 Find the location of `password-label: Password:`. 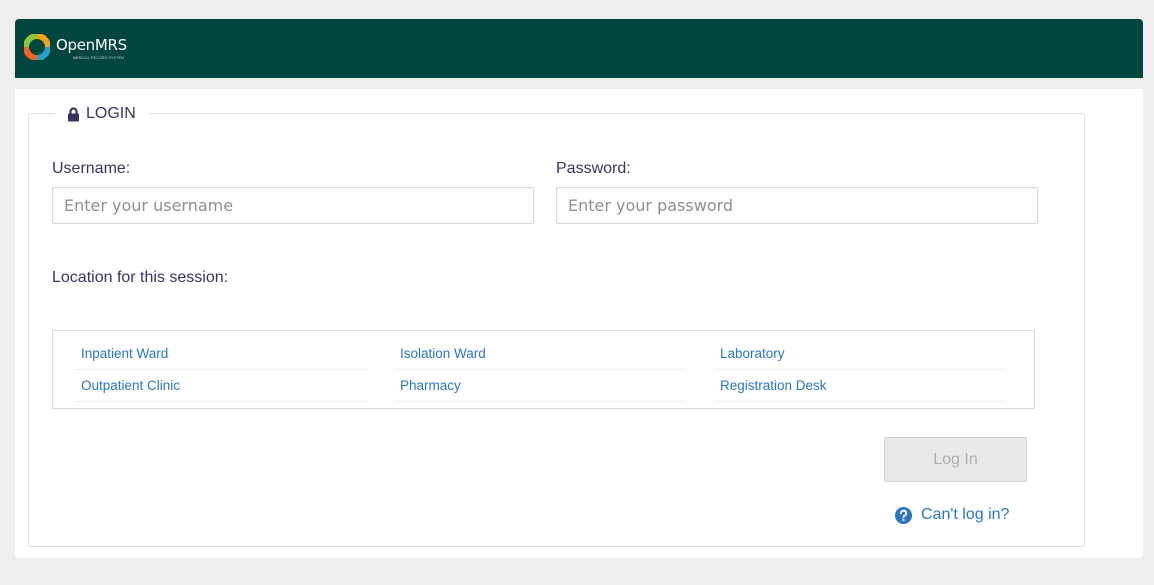

password-label: Password: is located at coordinates (593, 168).